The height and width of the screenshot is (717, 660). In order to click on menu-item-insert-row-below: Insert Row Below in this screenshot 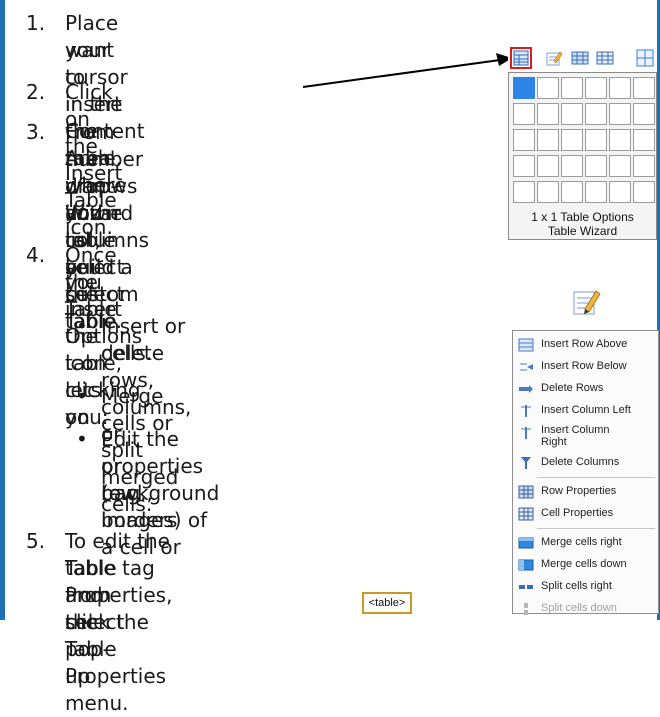, I will do `click(585, 367)`.